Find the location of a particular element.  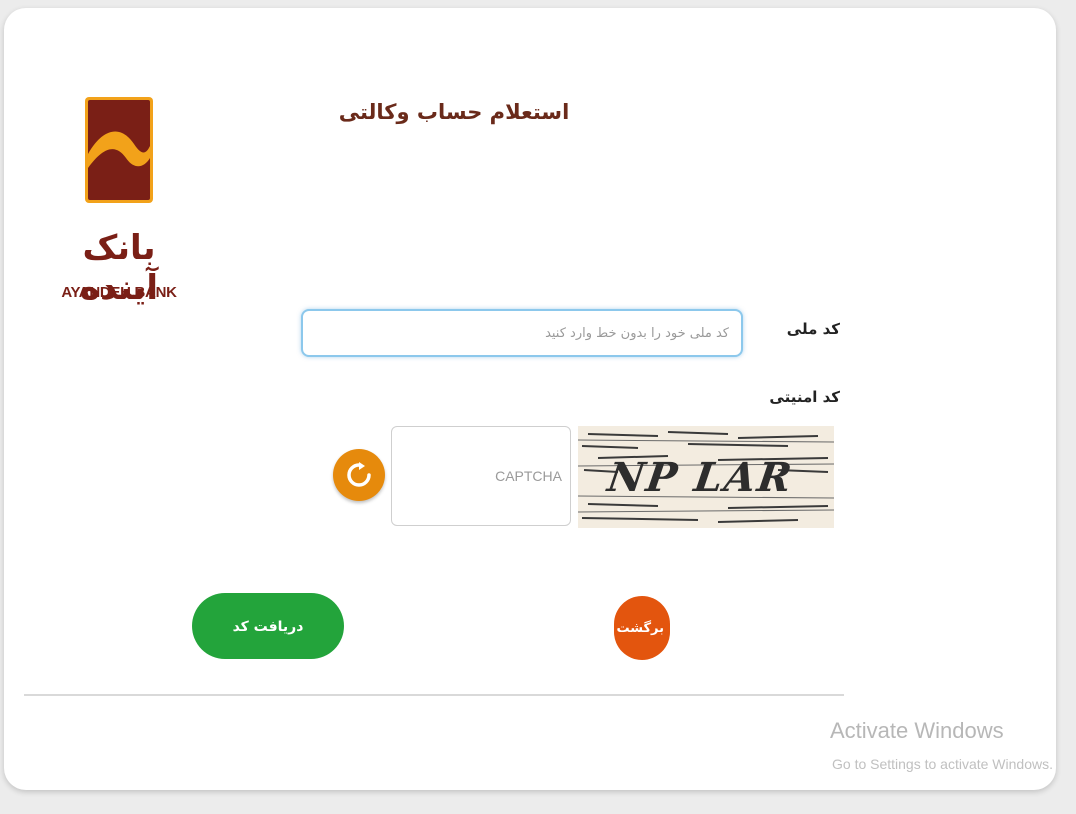

get-validation-code-button: دریافت کد اعتبارسنجی is located at coordinates (268, 647).